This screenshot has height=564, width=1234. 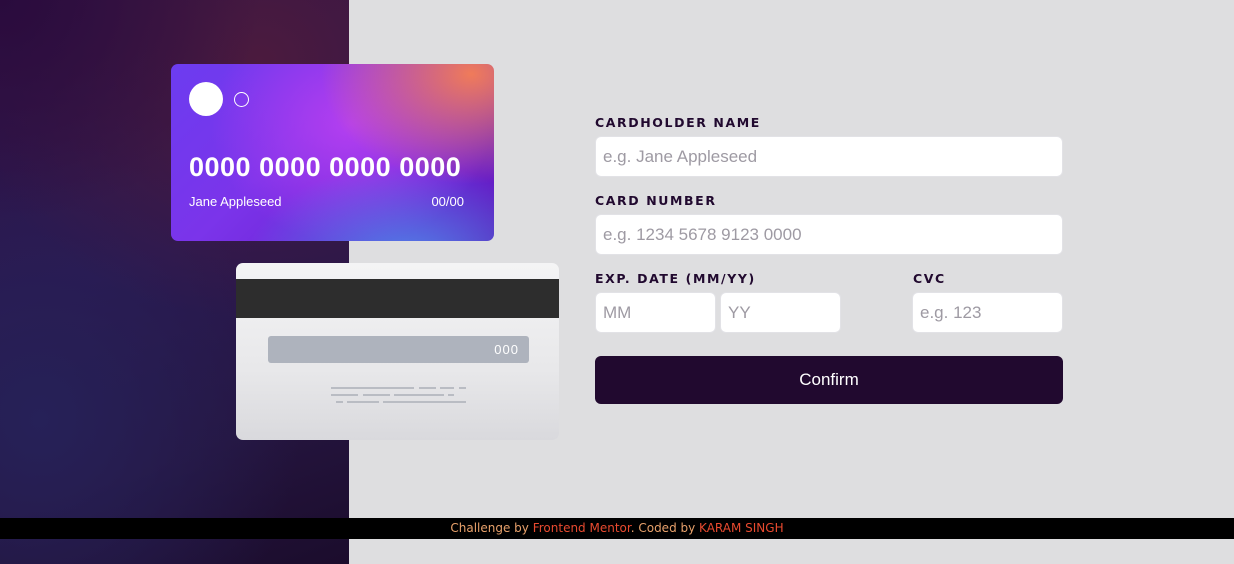 I want to click on cardholder-name-label: CARDHOLDER NAME, so click(x=678, y=122).